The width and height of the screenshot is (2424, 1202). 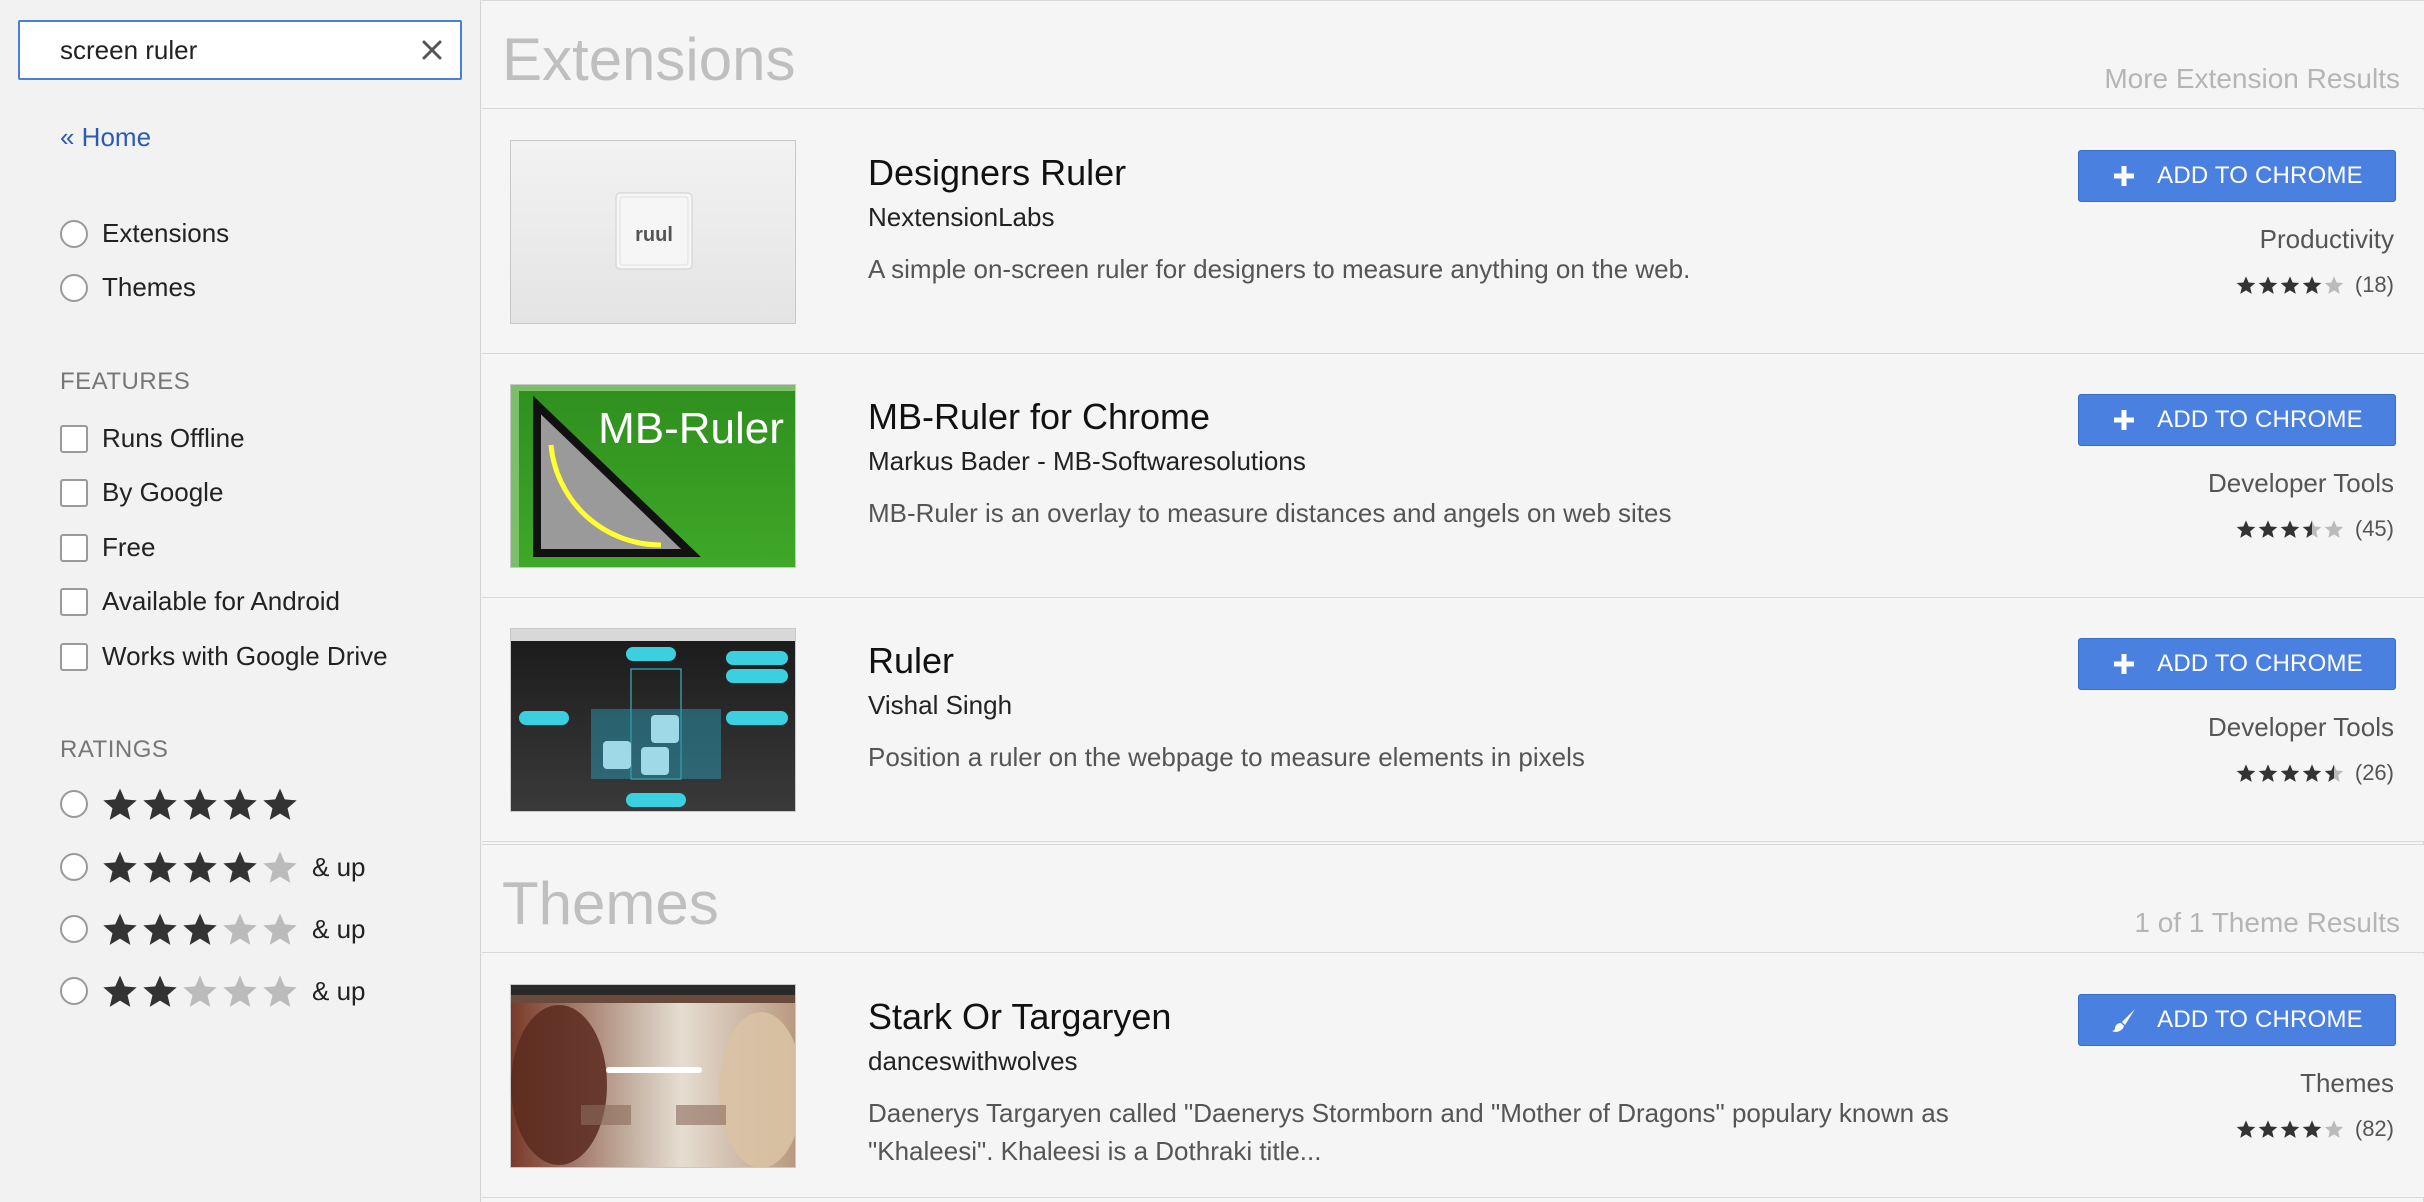 What do you see at coordinates (74, 656) in the screenshot?
I see `checkbox-google-drive` at bounding box center [74, 656].